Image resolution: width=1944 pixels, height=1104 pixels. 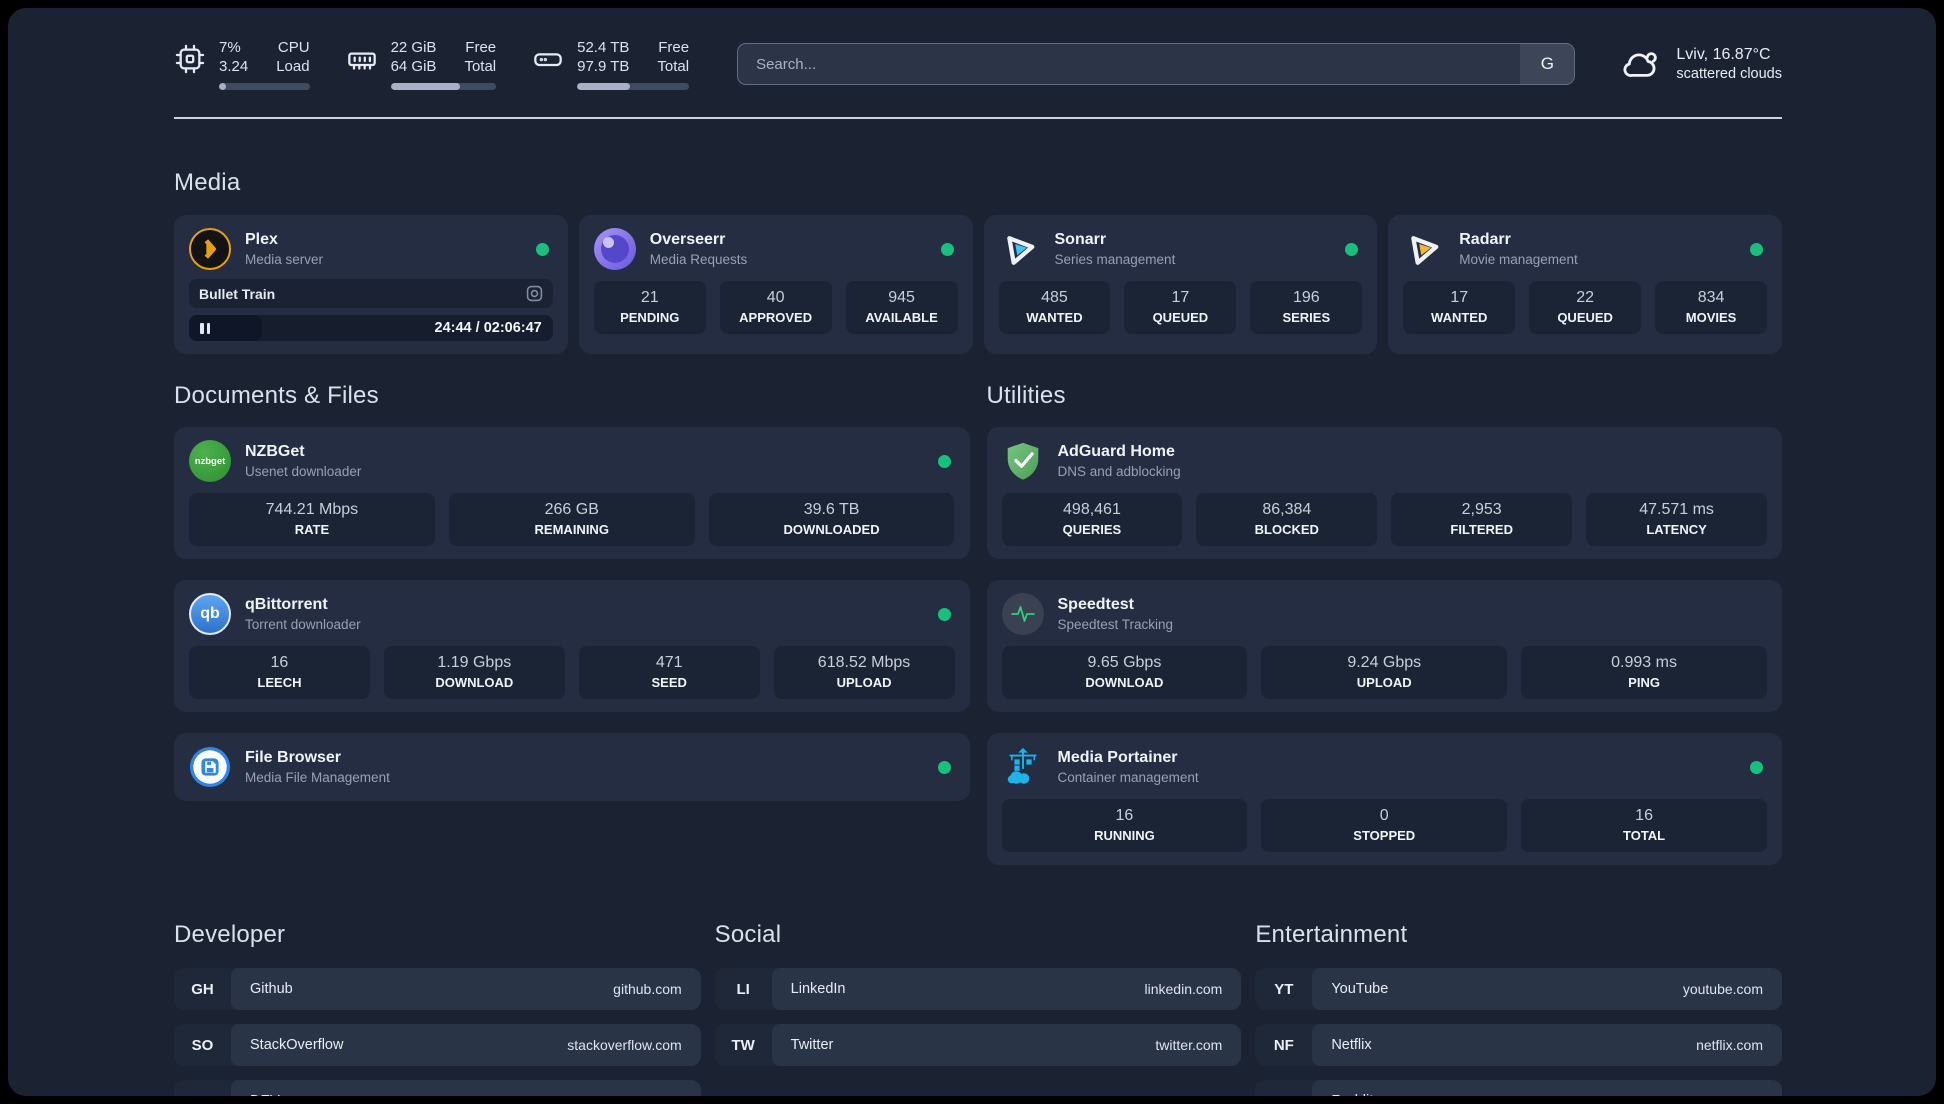 What do you see at coordinates (202, 328) in the screenshot?
I see `pause-icon` at bounding box center [202, 328].